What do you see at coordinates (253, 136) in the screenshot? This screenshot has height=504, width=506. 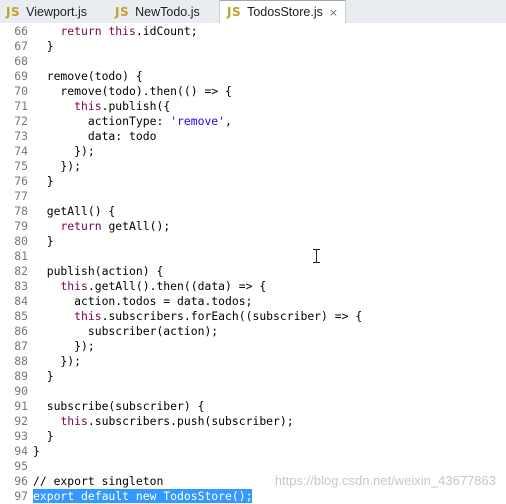 I see `code-line: 73 data: todo` at bounding box center [253, 136].